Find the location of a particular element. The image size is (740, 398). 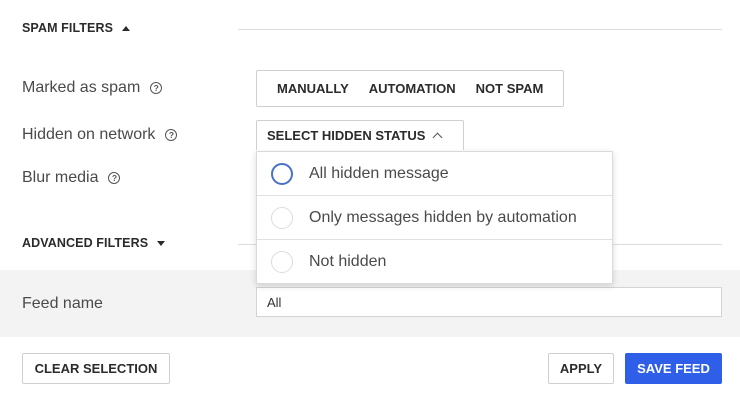

blur-media-row: Blur media ? is located at coordinates (71, 178).